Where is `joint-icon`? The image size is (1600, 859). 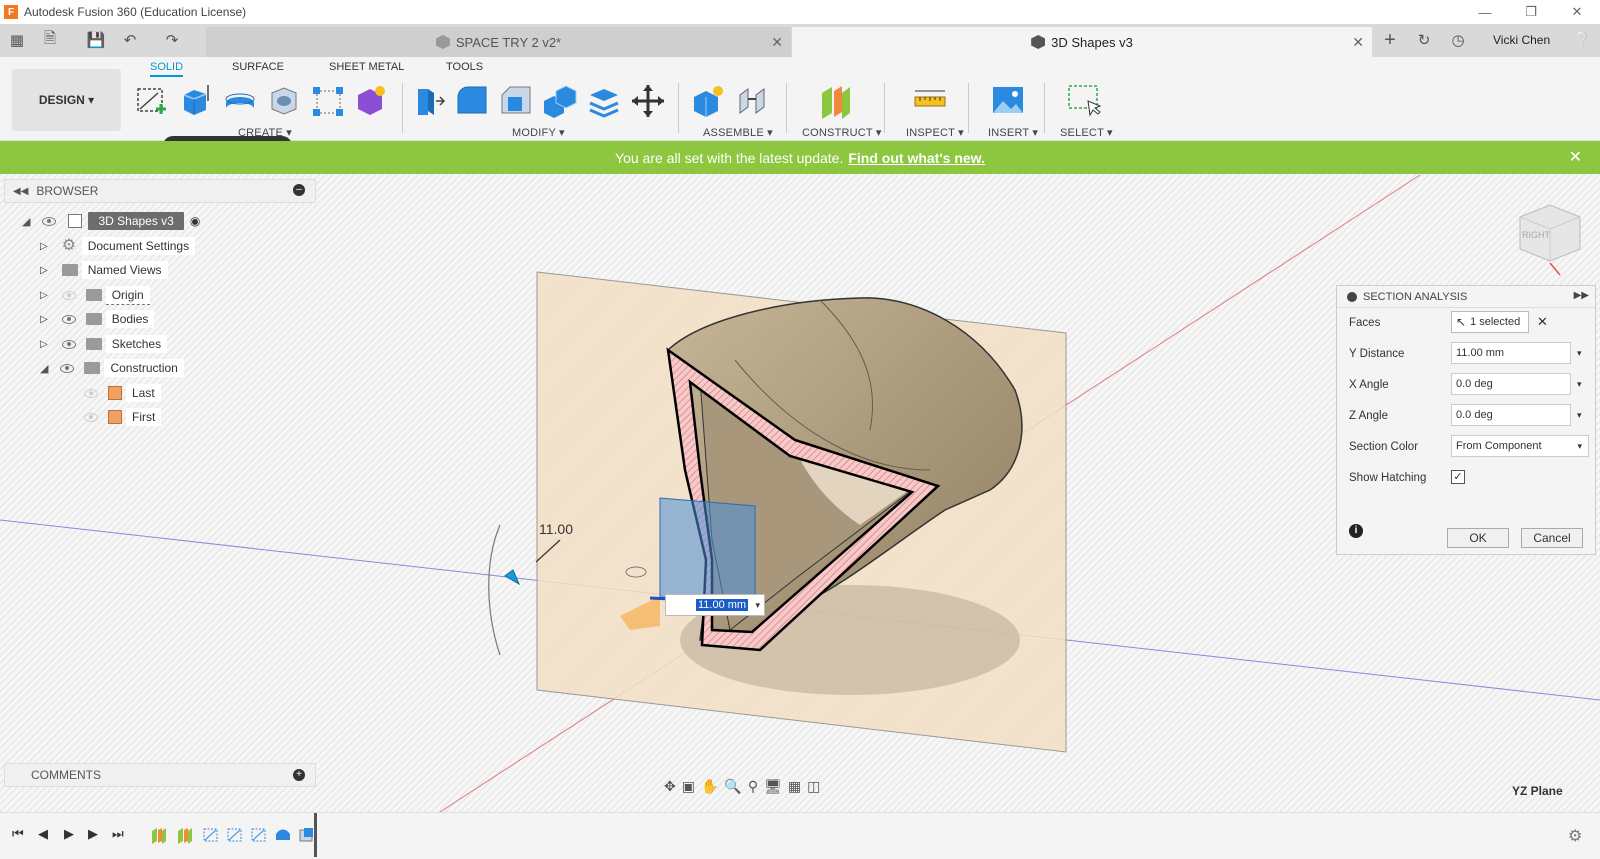 joint-icon is located at coordinates (752, 101).